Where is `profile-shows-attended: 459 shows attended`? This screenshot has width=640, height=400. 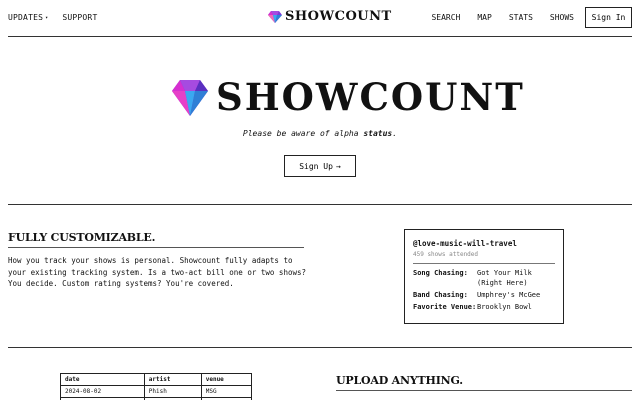 profile-shows-attended: 459 shows attended is located at coordinates (446, 254).